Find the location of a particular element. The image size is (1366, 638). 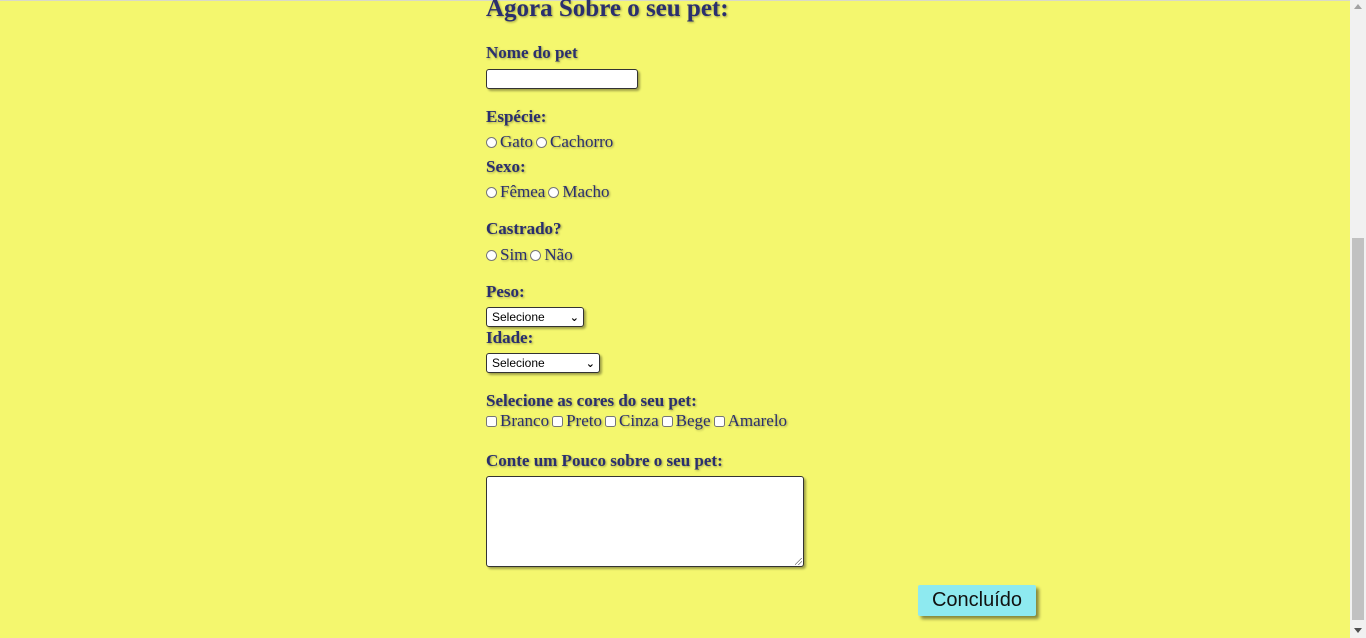

species-options: Gato Cachorro is located at coordinates (551, 142).